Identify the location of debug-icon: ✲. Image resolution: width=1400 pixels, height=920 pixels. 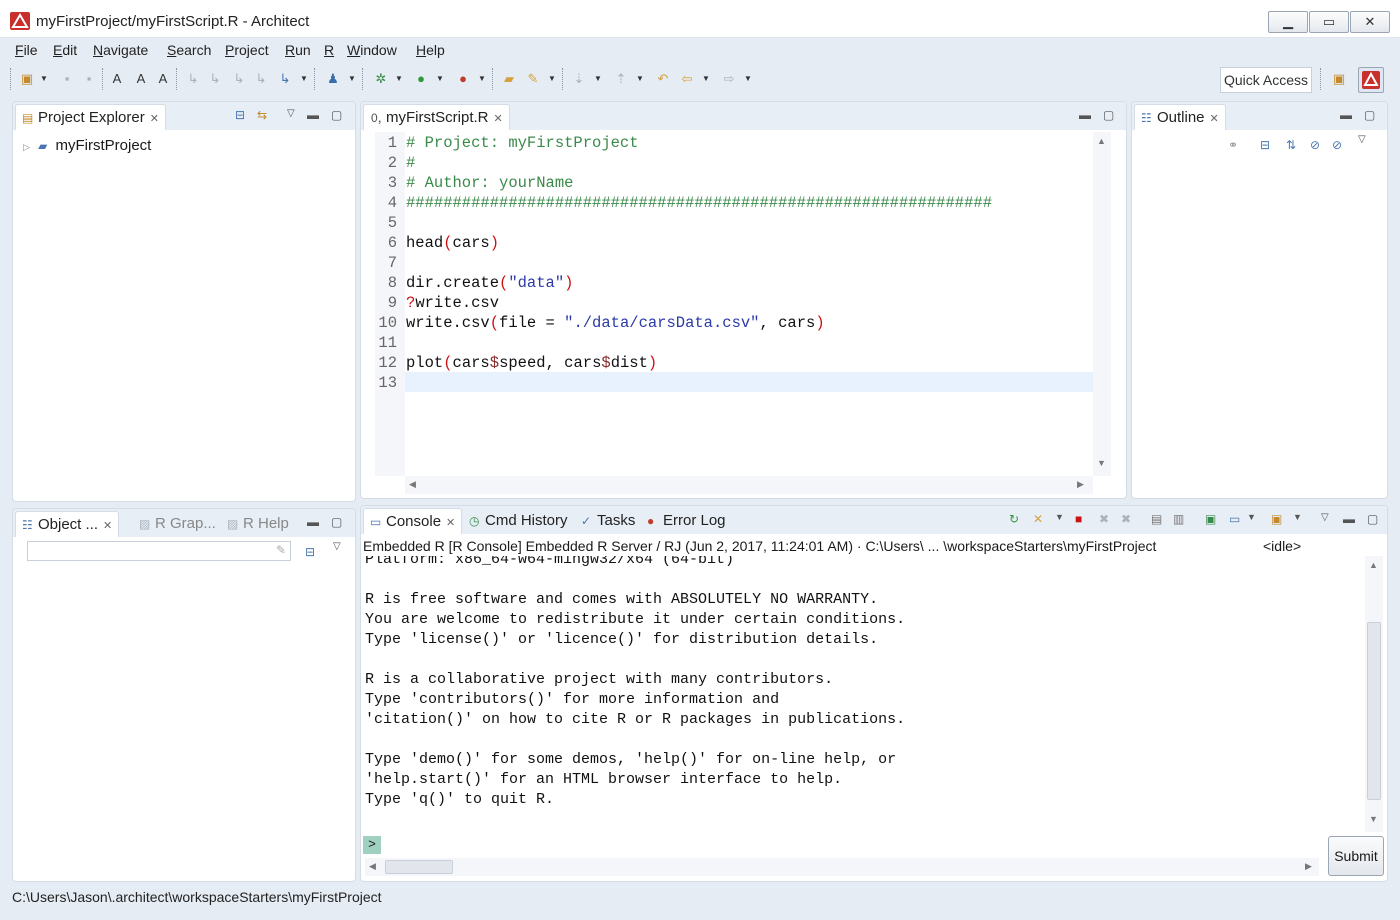
(381, 79).